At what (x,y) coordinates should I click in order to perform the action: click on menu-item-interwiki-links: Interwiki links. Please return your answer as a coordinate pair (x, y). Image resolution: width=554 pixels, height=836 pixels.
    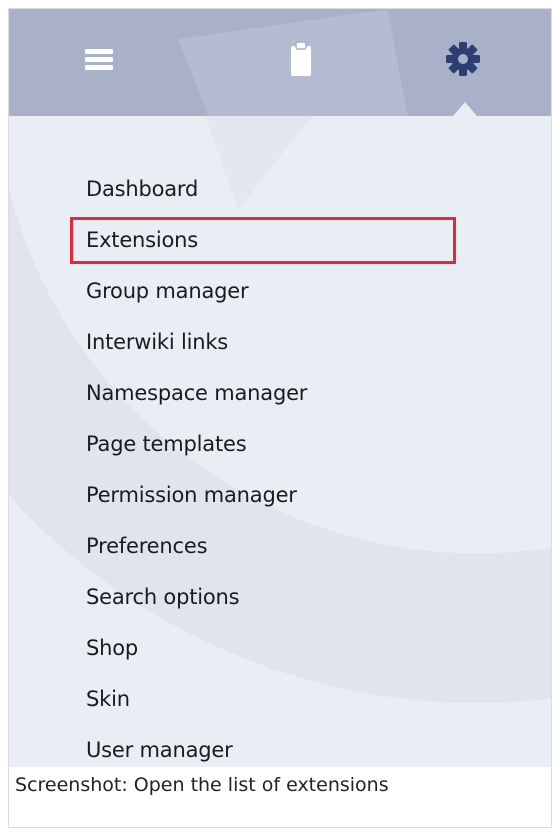
    Looking at the image, I should click on (280, 342).